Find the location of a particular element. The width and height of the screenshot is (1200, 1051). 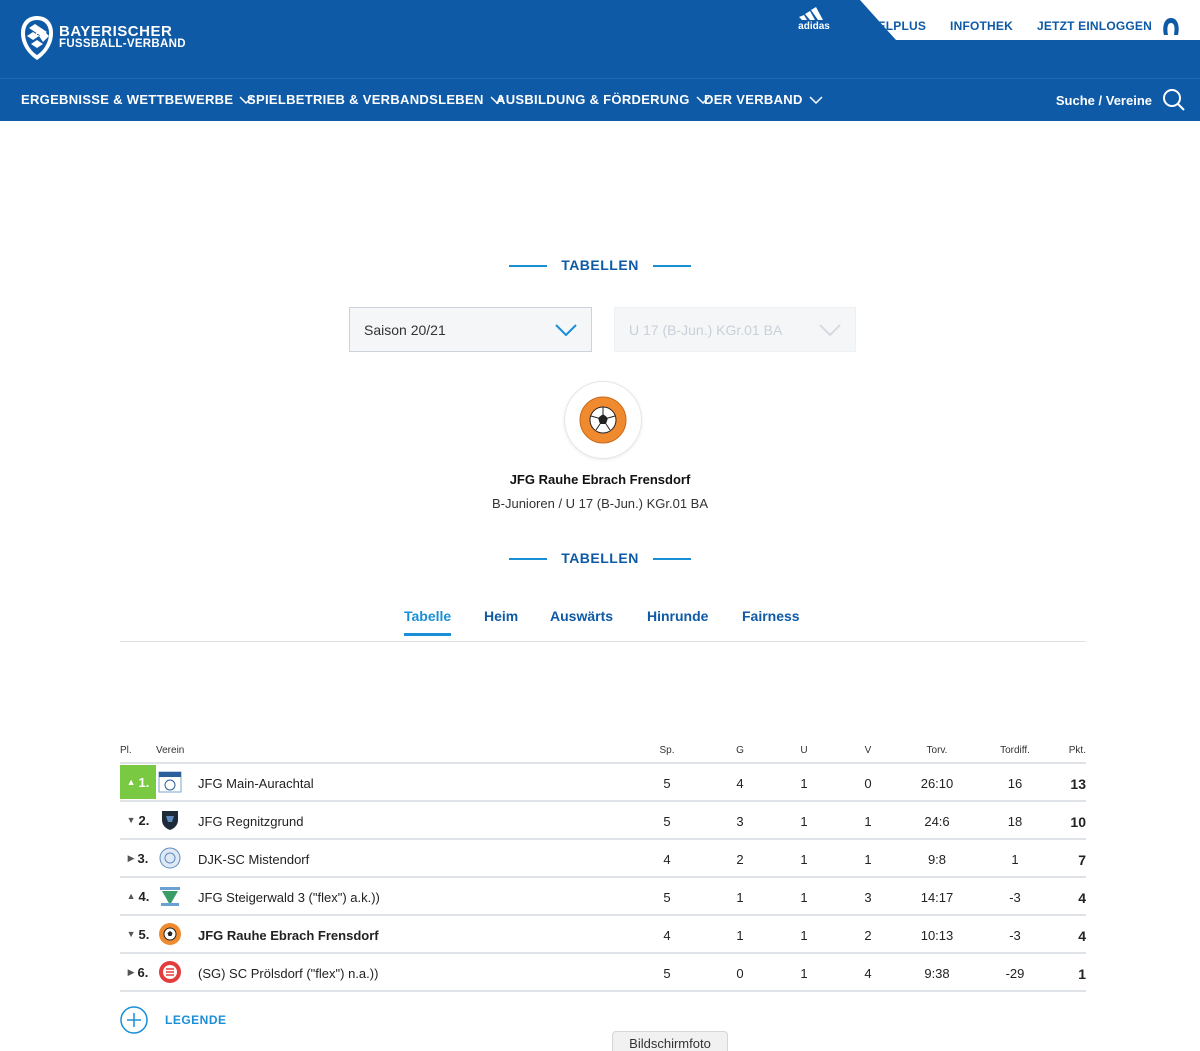

tab-fairness: Fairness is located at coordinates (771, 620).